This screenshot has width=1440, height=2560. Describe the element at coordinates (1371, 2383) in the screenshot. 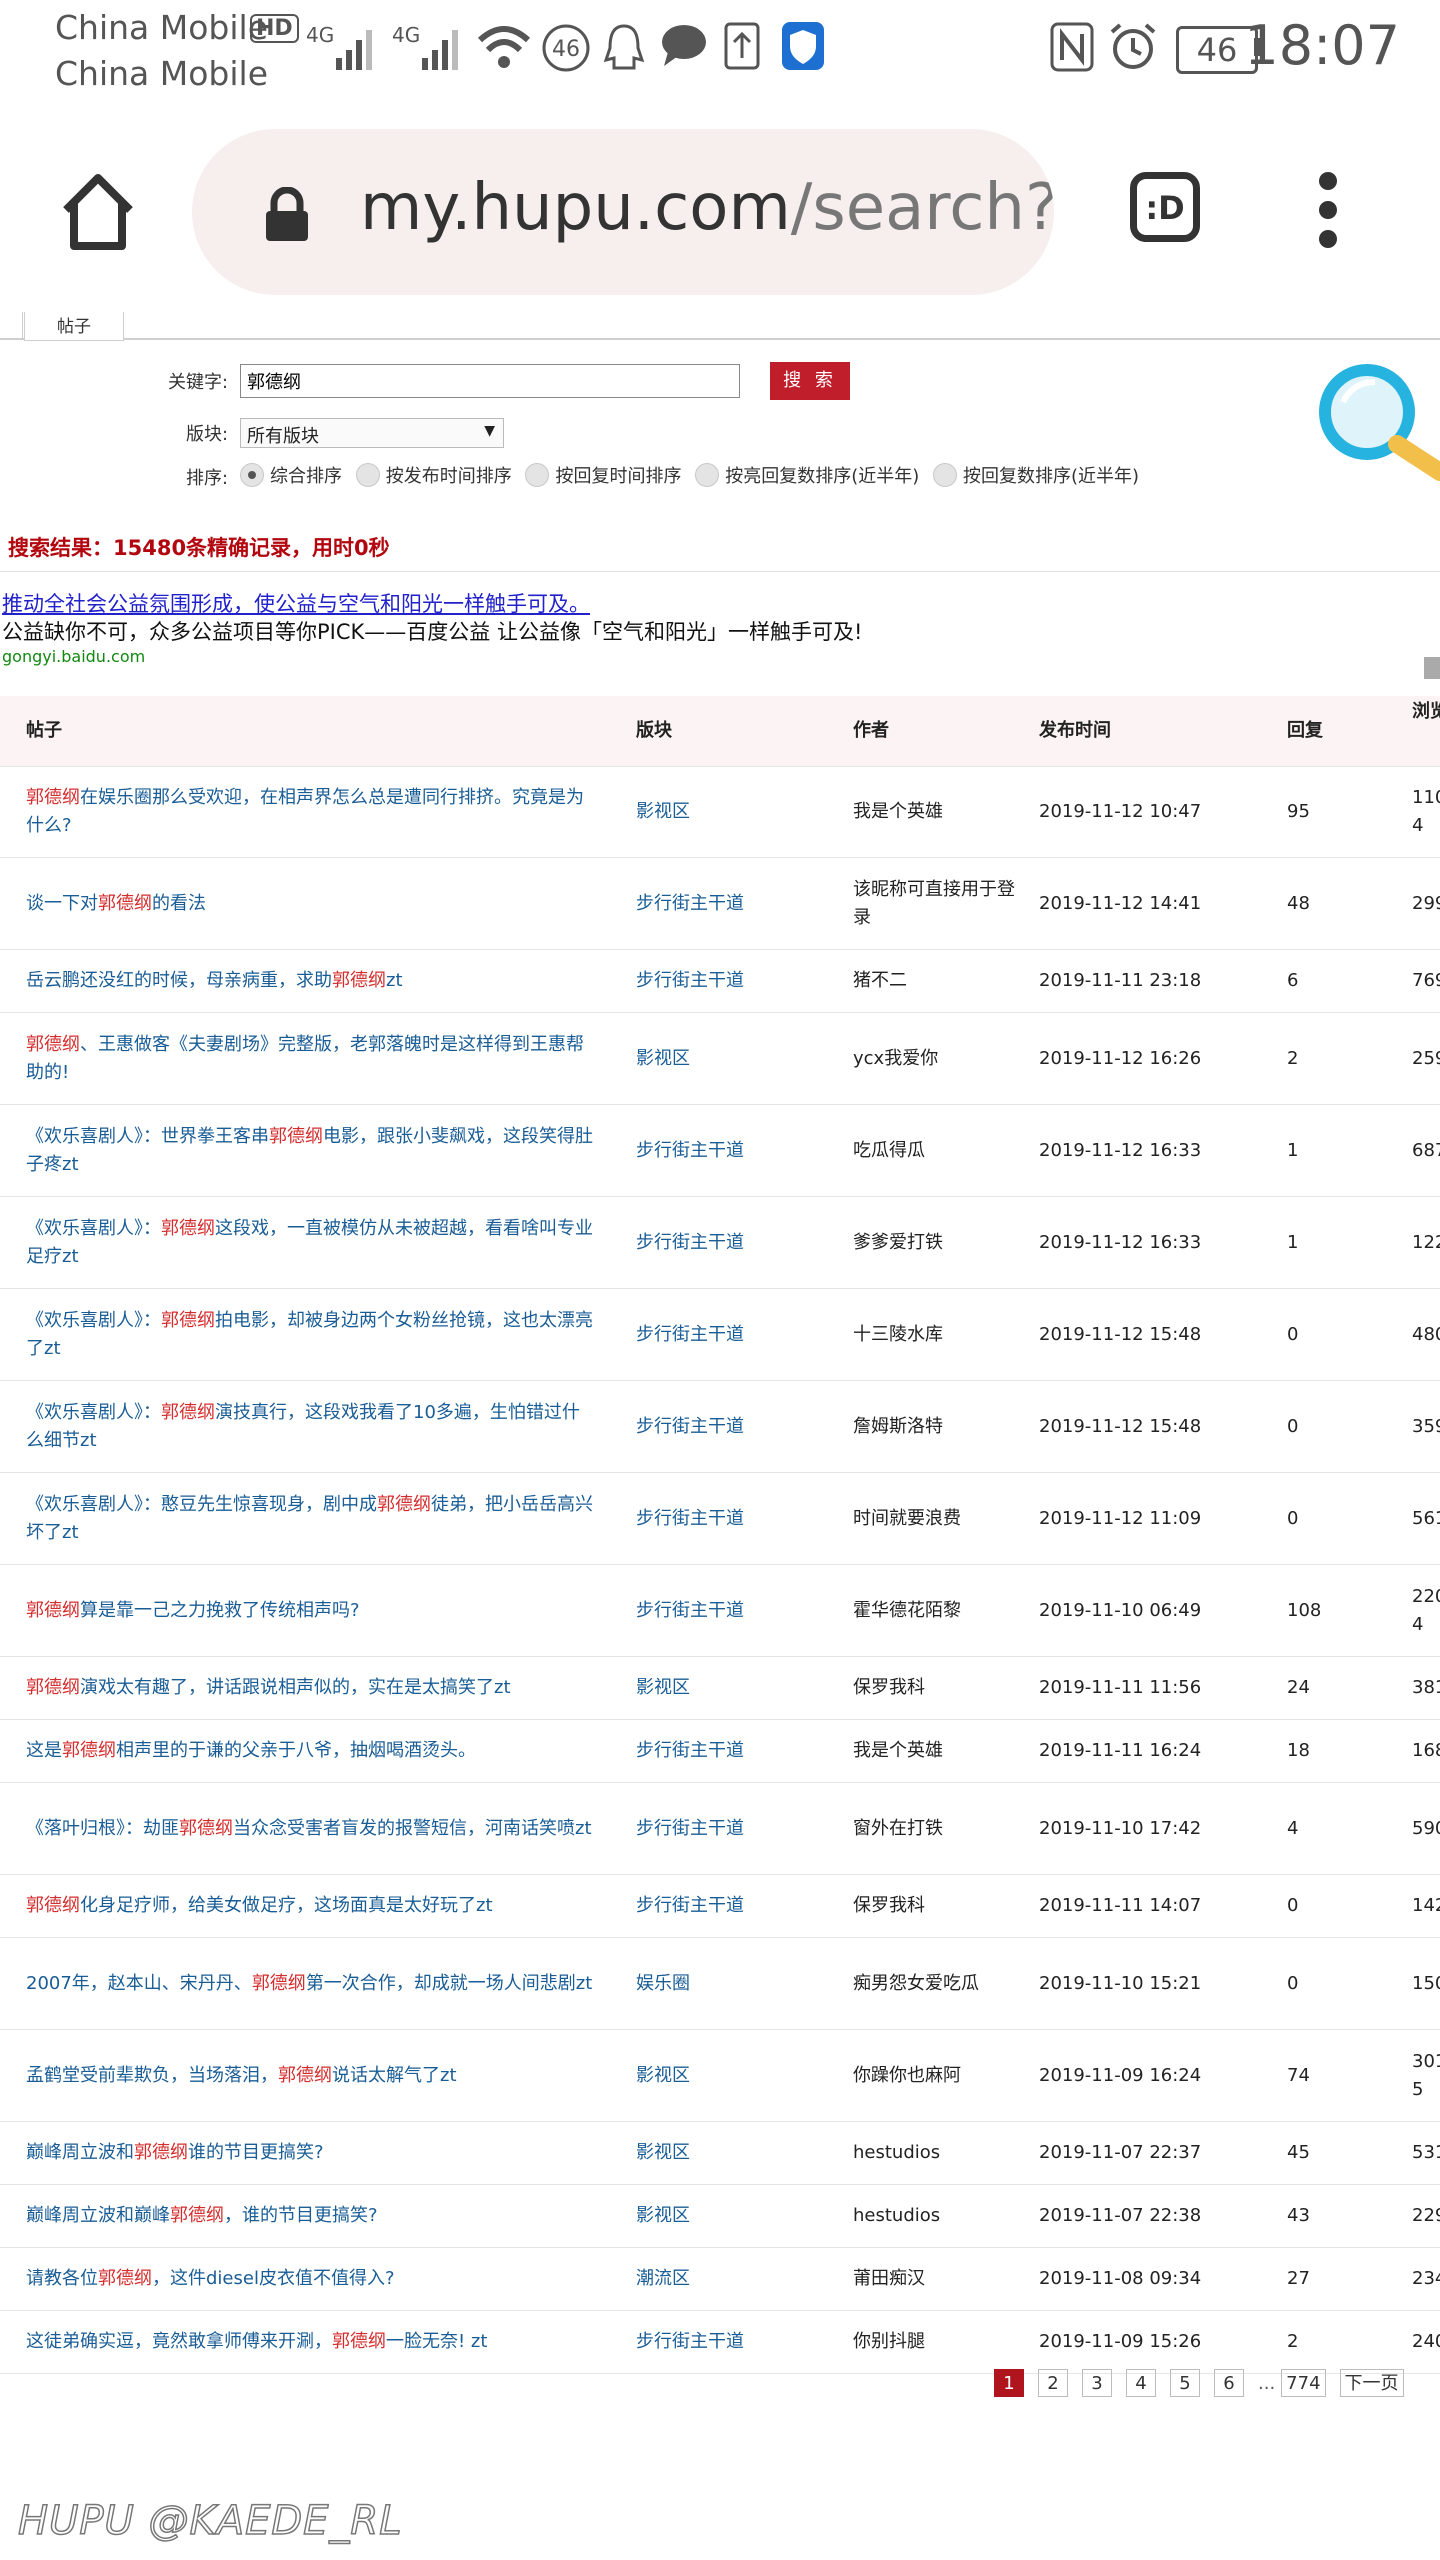

I see `next-page-button: 下一页` at that location.